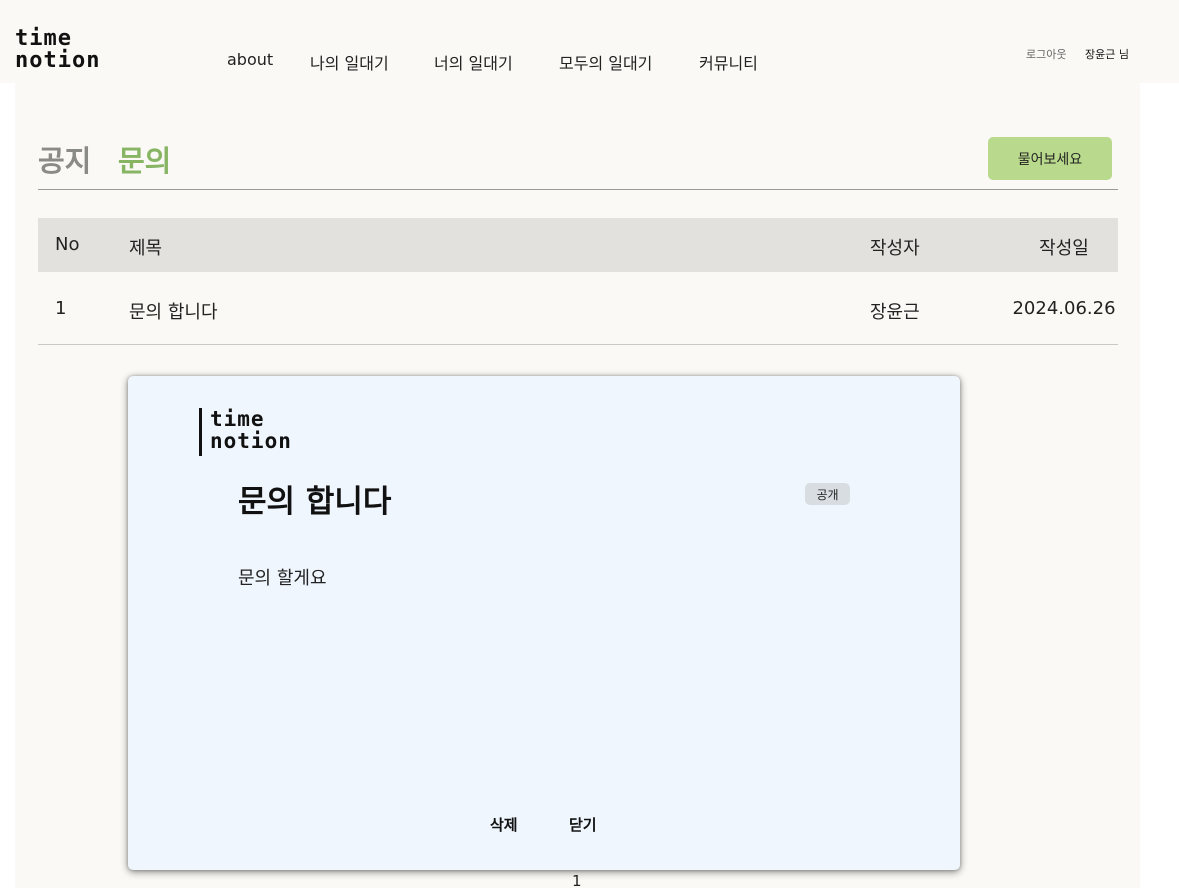 The width and height of the screenshot is (1179, 890). Describe the element at coordinates (282, 578) in the screenshot. I see `post-body: 문의 할게요` at that location.